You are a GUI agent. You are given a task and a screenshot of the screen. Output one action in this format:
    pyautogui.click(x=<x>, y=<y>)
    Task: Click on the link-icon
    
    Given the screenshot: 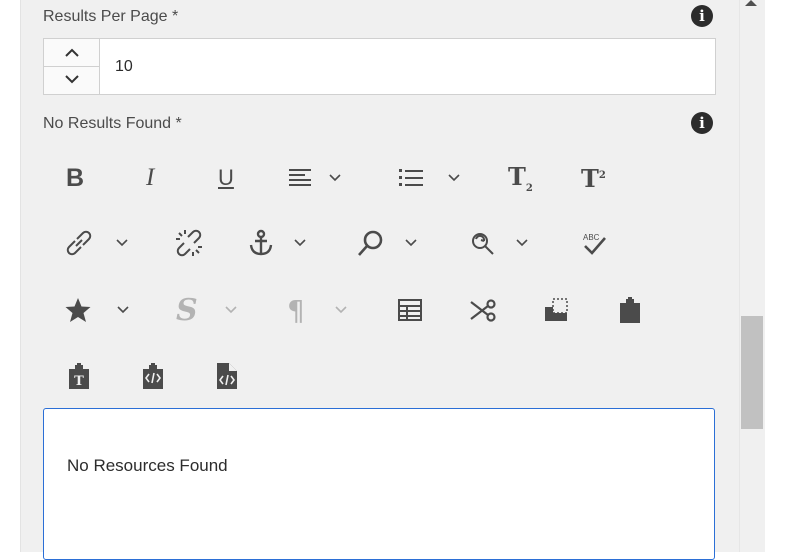 What is the action you would take?
    pyautogui.click(x=79, y=243)
    